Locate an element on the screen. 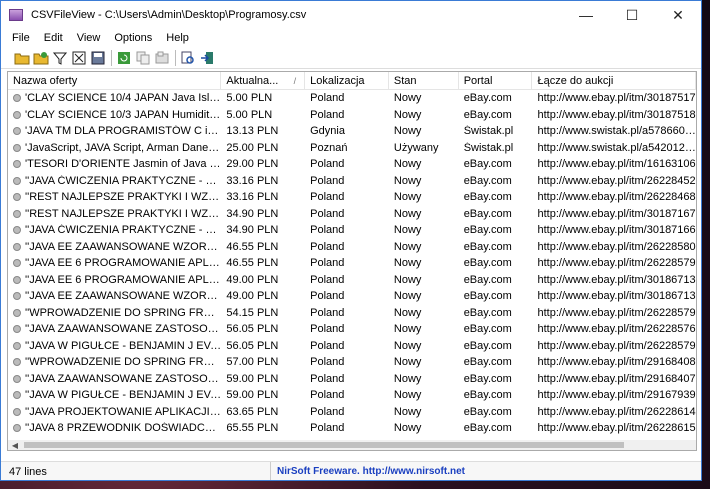  column-header-lokalizacja: Lokalizacja is located at coordinates (347, 81).